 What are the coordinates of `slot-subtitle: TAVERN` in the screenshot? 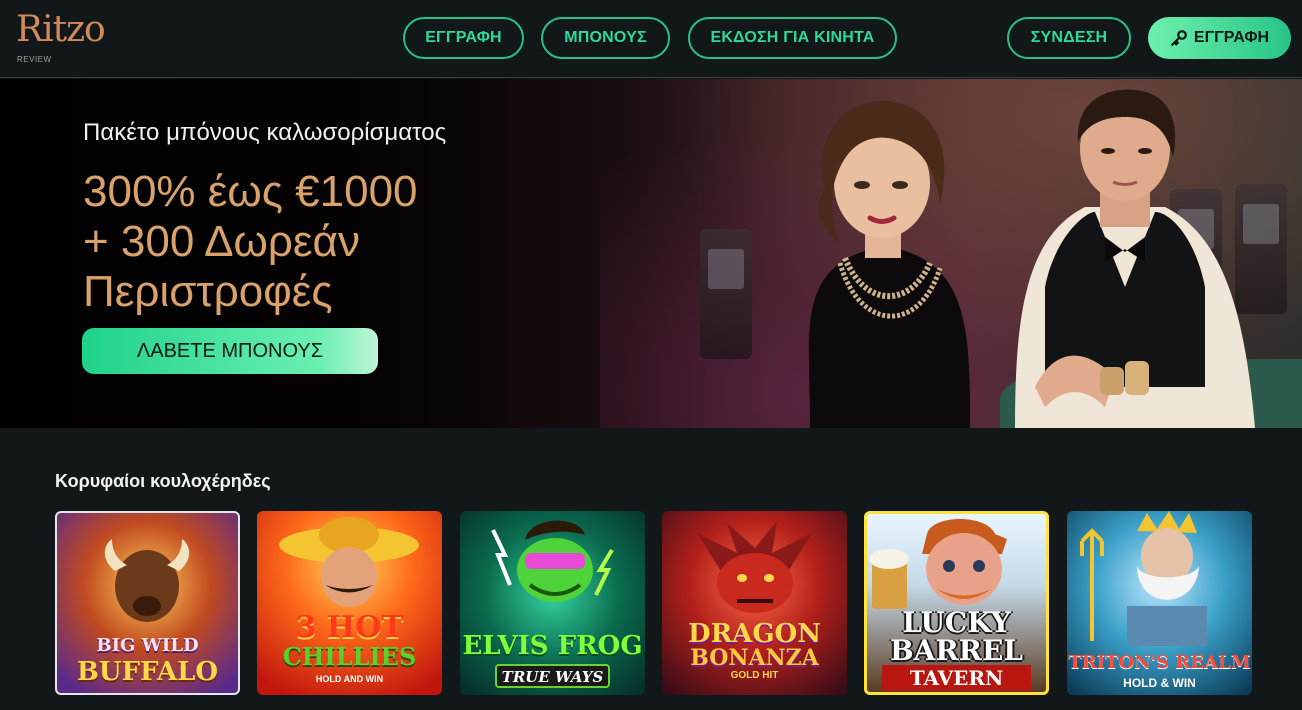 It's located at (956, 678).